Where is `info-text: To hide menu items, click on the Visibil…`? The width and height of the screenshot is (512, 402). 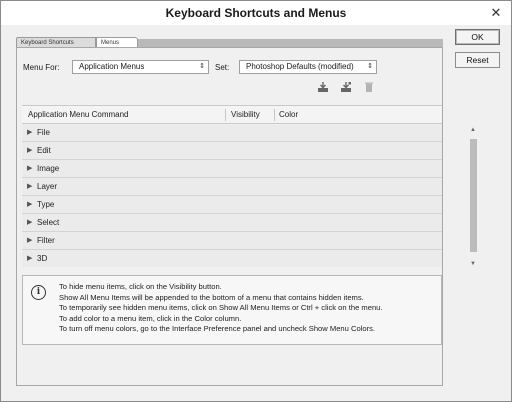
info-text: To hide menu items, click on the Visibil… is located at coordinates (249, 308).